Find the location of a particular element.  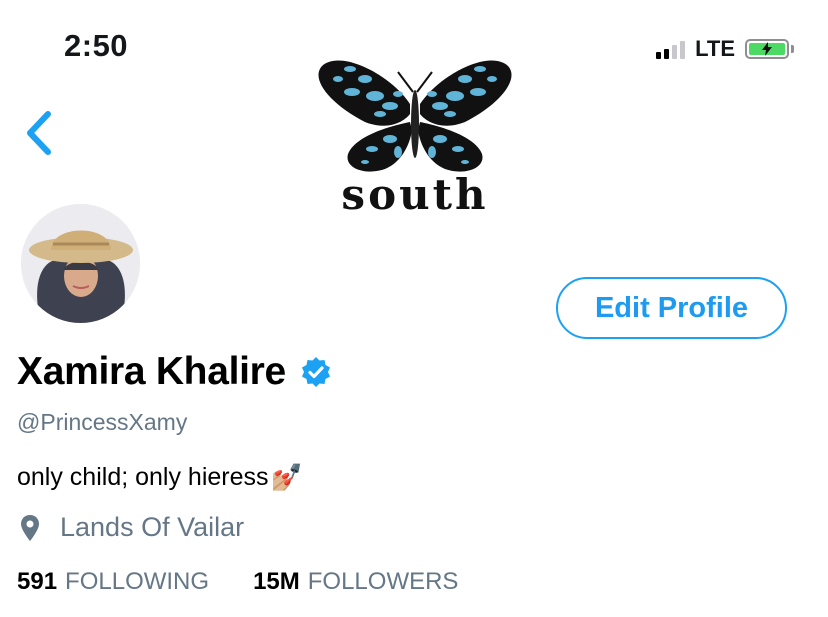

avatar-photo is located at coordinates (80, 263).